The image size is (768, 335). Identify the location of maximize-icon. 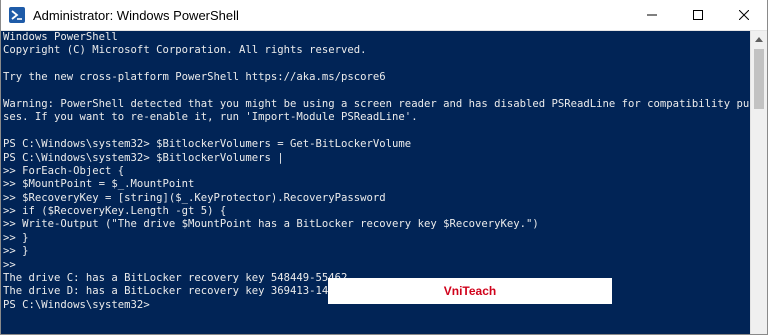
(698, 15).